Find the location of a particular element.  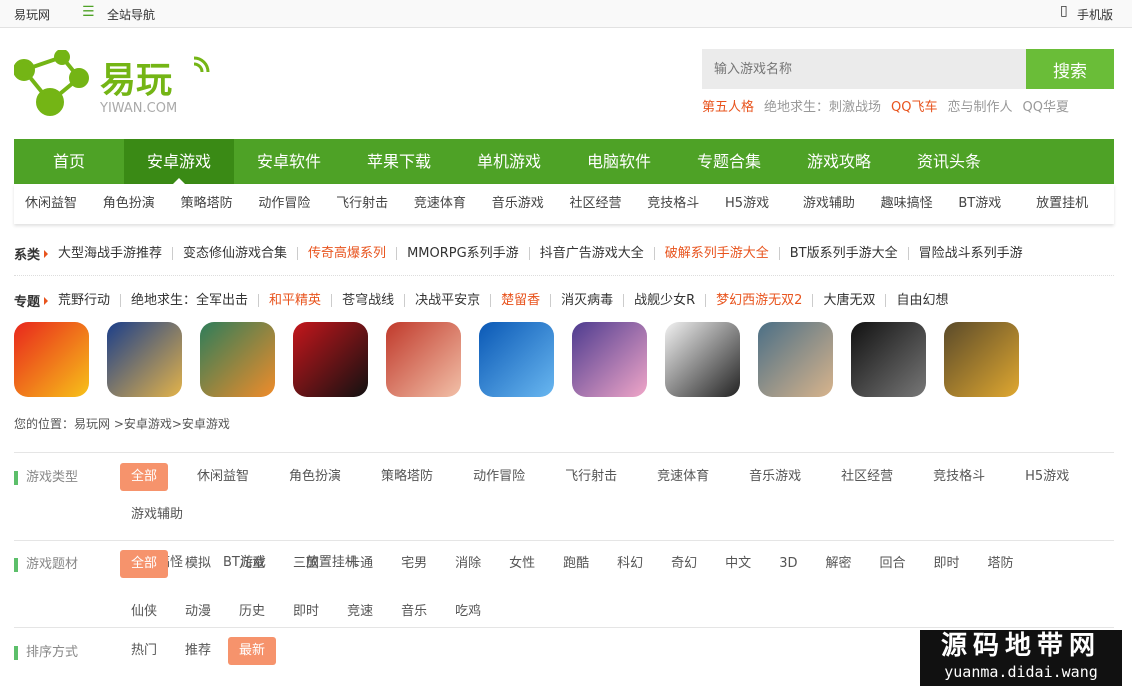

hot-word-link: 第五人格 is located at coordinates (728, 105).